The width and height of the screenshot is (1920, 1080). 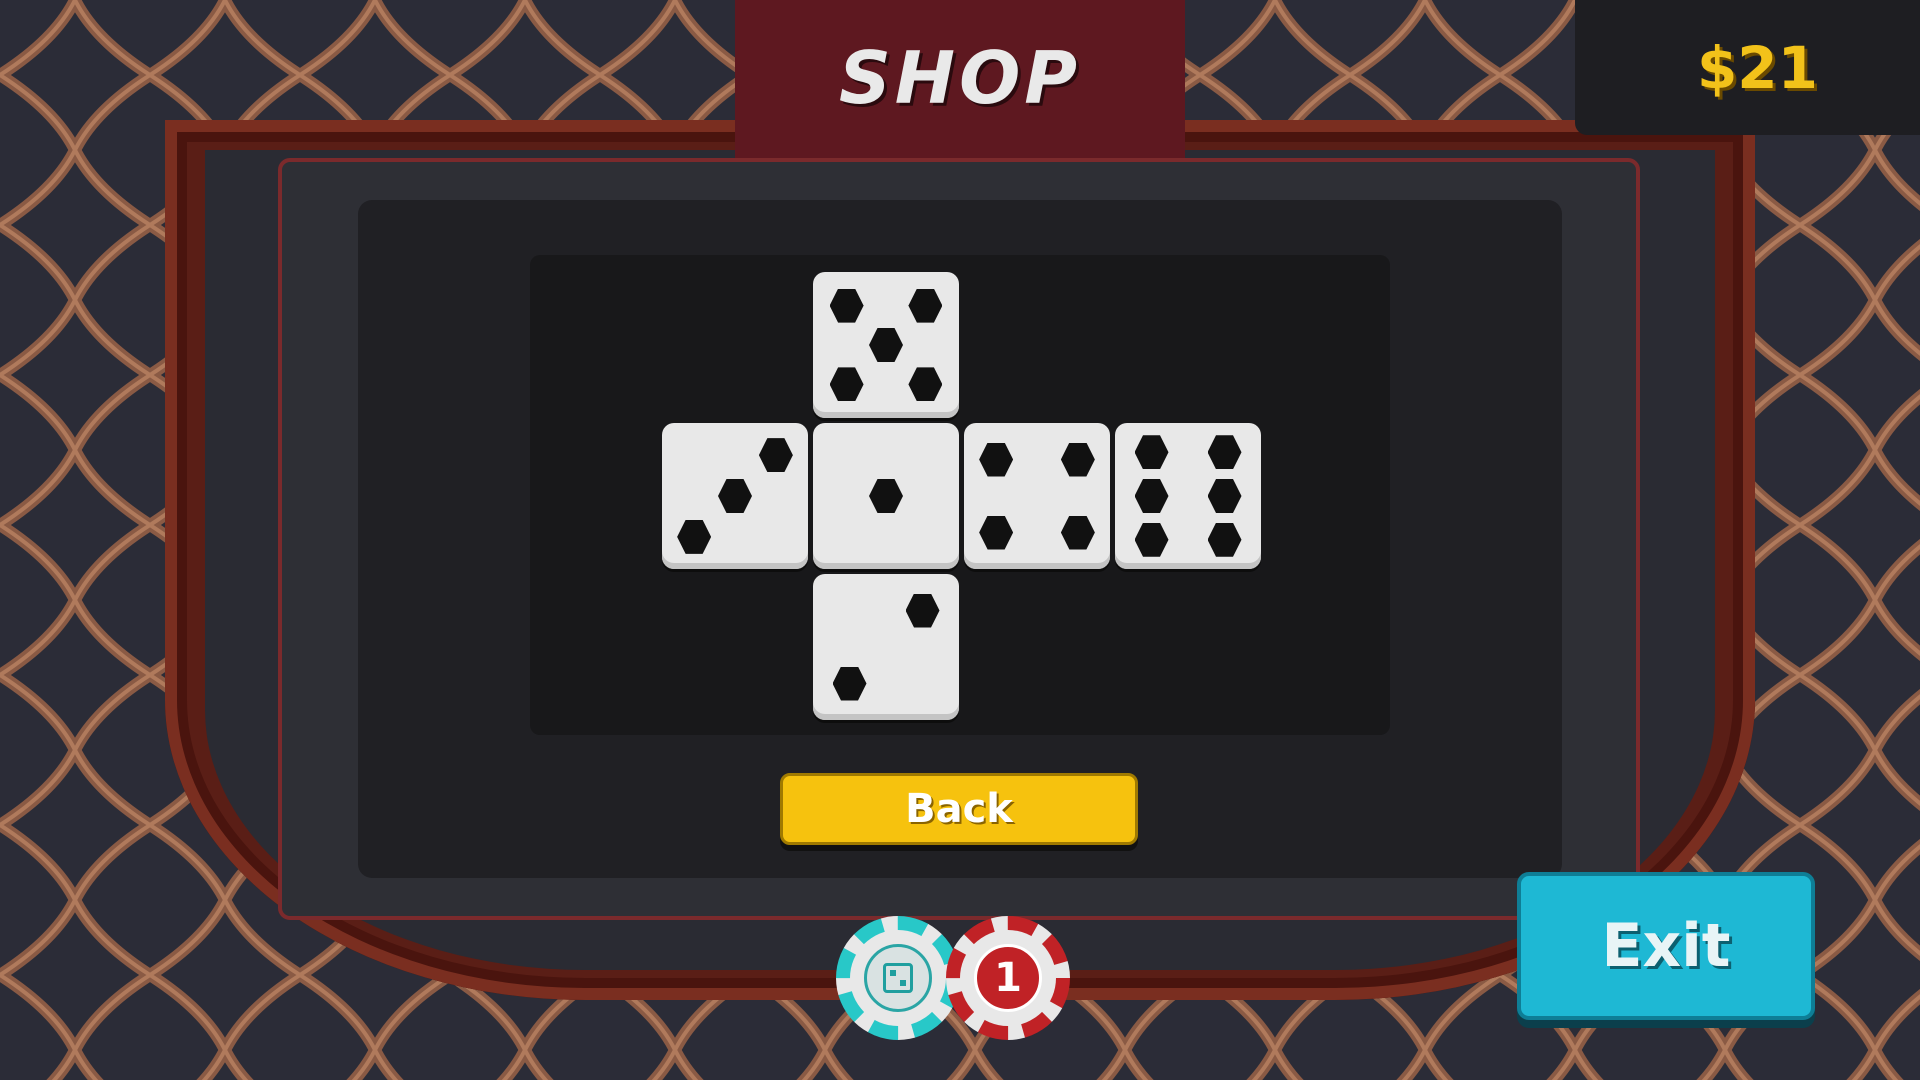 I want to click on die-face-left, so click(x=735, y=496).